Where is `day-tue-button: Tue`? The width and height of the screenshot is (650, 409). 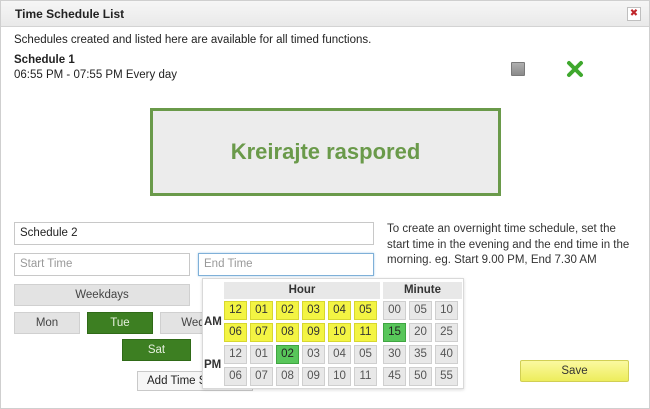 day-tue-button: Tue is located at coordinates (120, 323).